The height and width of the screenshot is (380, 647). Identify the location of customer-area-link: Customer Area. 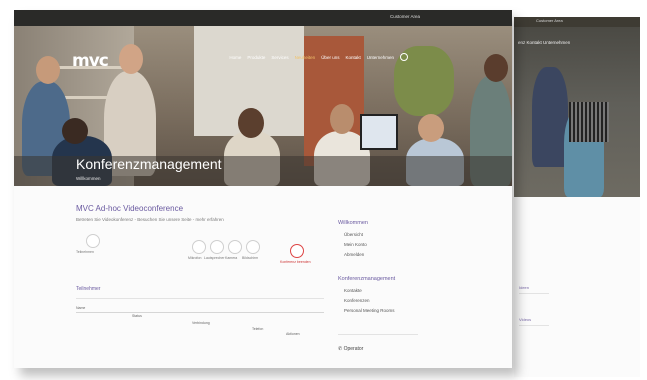
(405, 16).